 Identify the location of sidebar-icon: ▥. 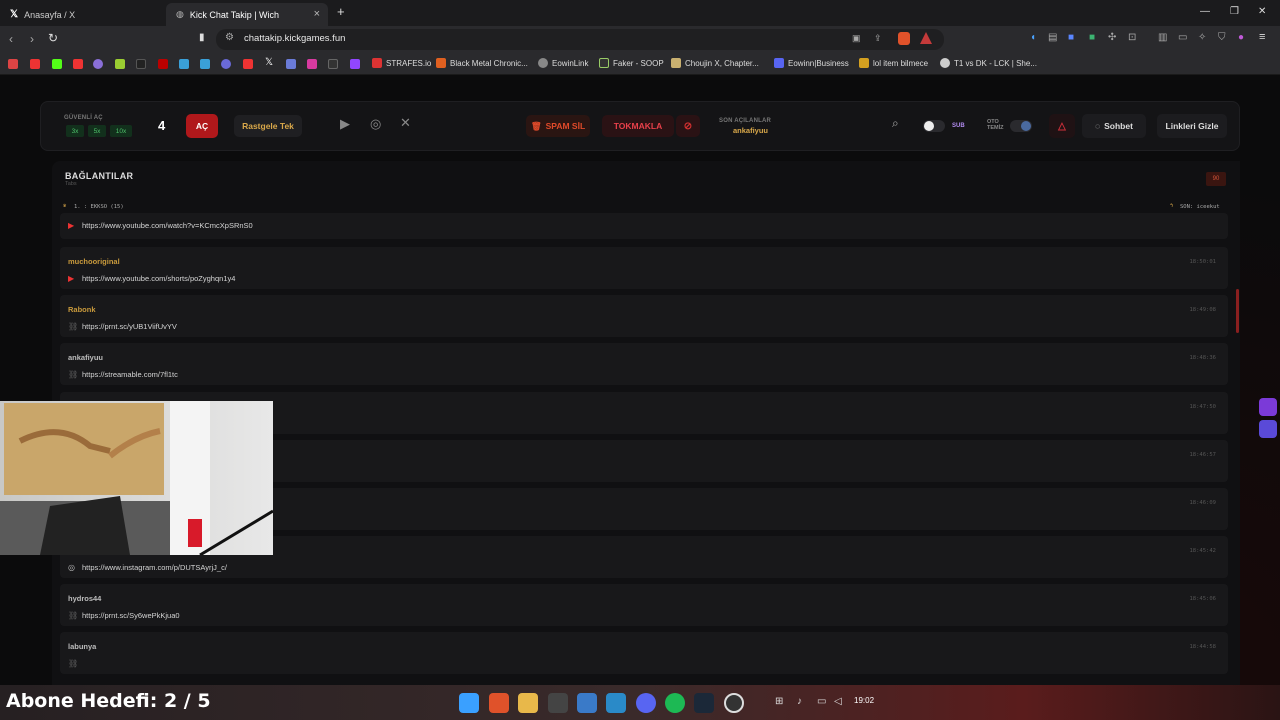
(1162, 37).